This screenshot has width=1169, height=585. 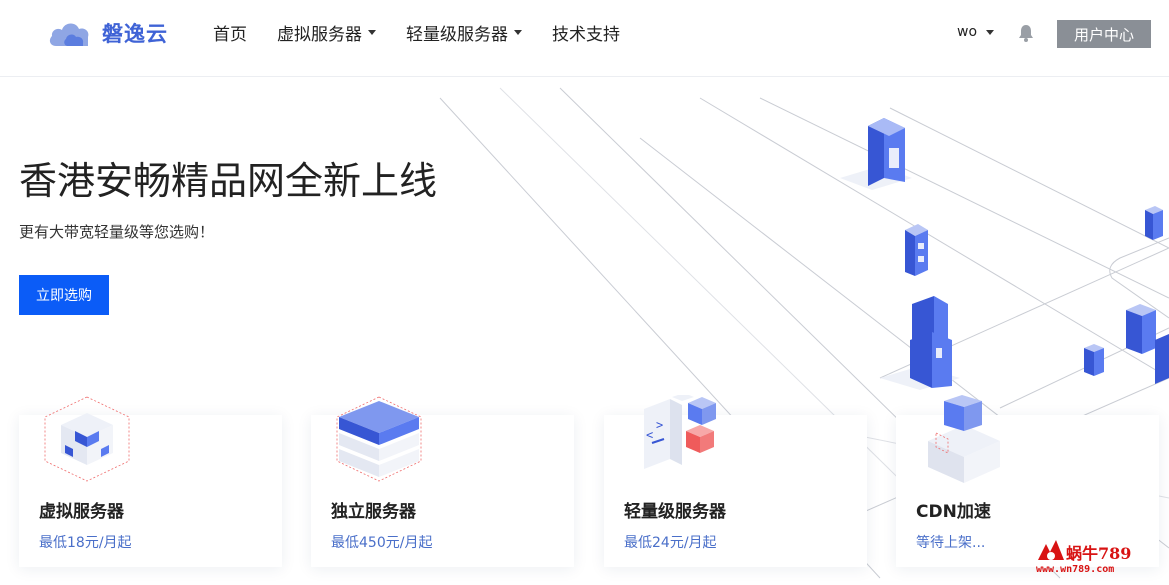 What do you see at coordinates (1051, 550) in the screenshot?
I see `snail-logo-icon` at bounding box center [1051, 550].